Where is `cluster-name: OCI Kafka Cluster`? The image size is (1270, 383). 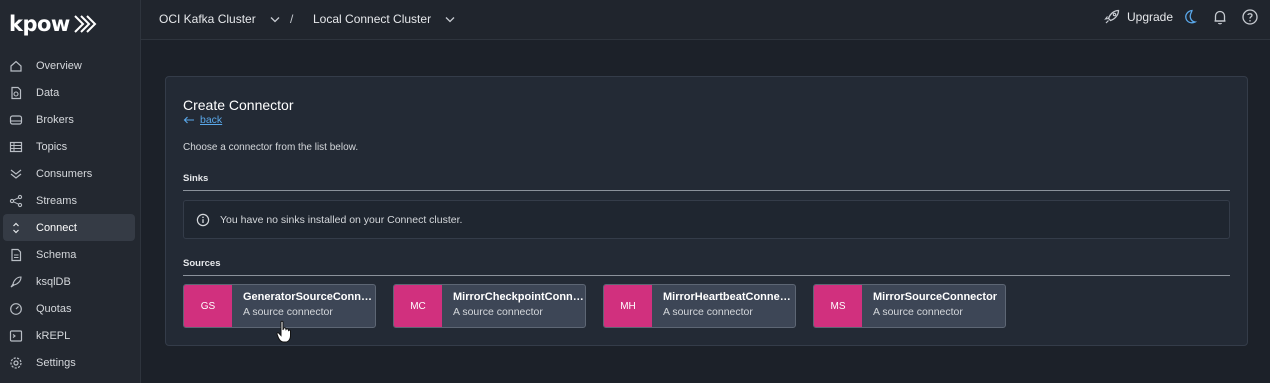 cluster-name: OCI Kafka Cluster is located at coordinates (207, 19).